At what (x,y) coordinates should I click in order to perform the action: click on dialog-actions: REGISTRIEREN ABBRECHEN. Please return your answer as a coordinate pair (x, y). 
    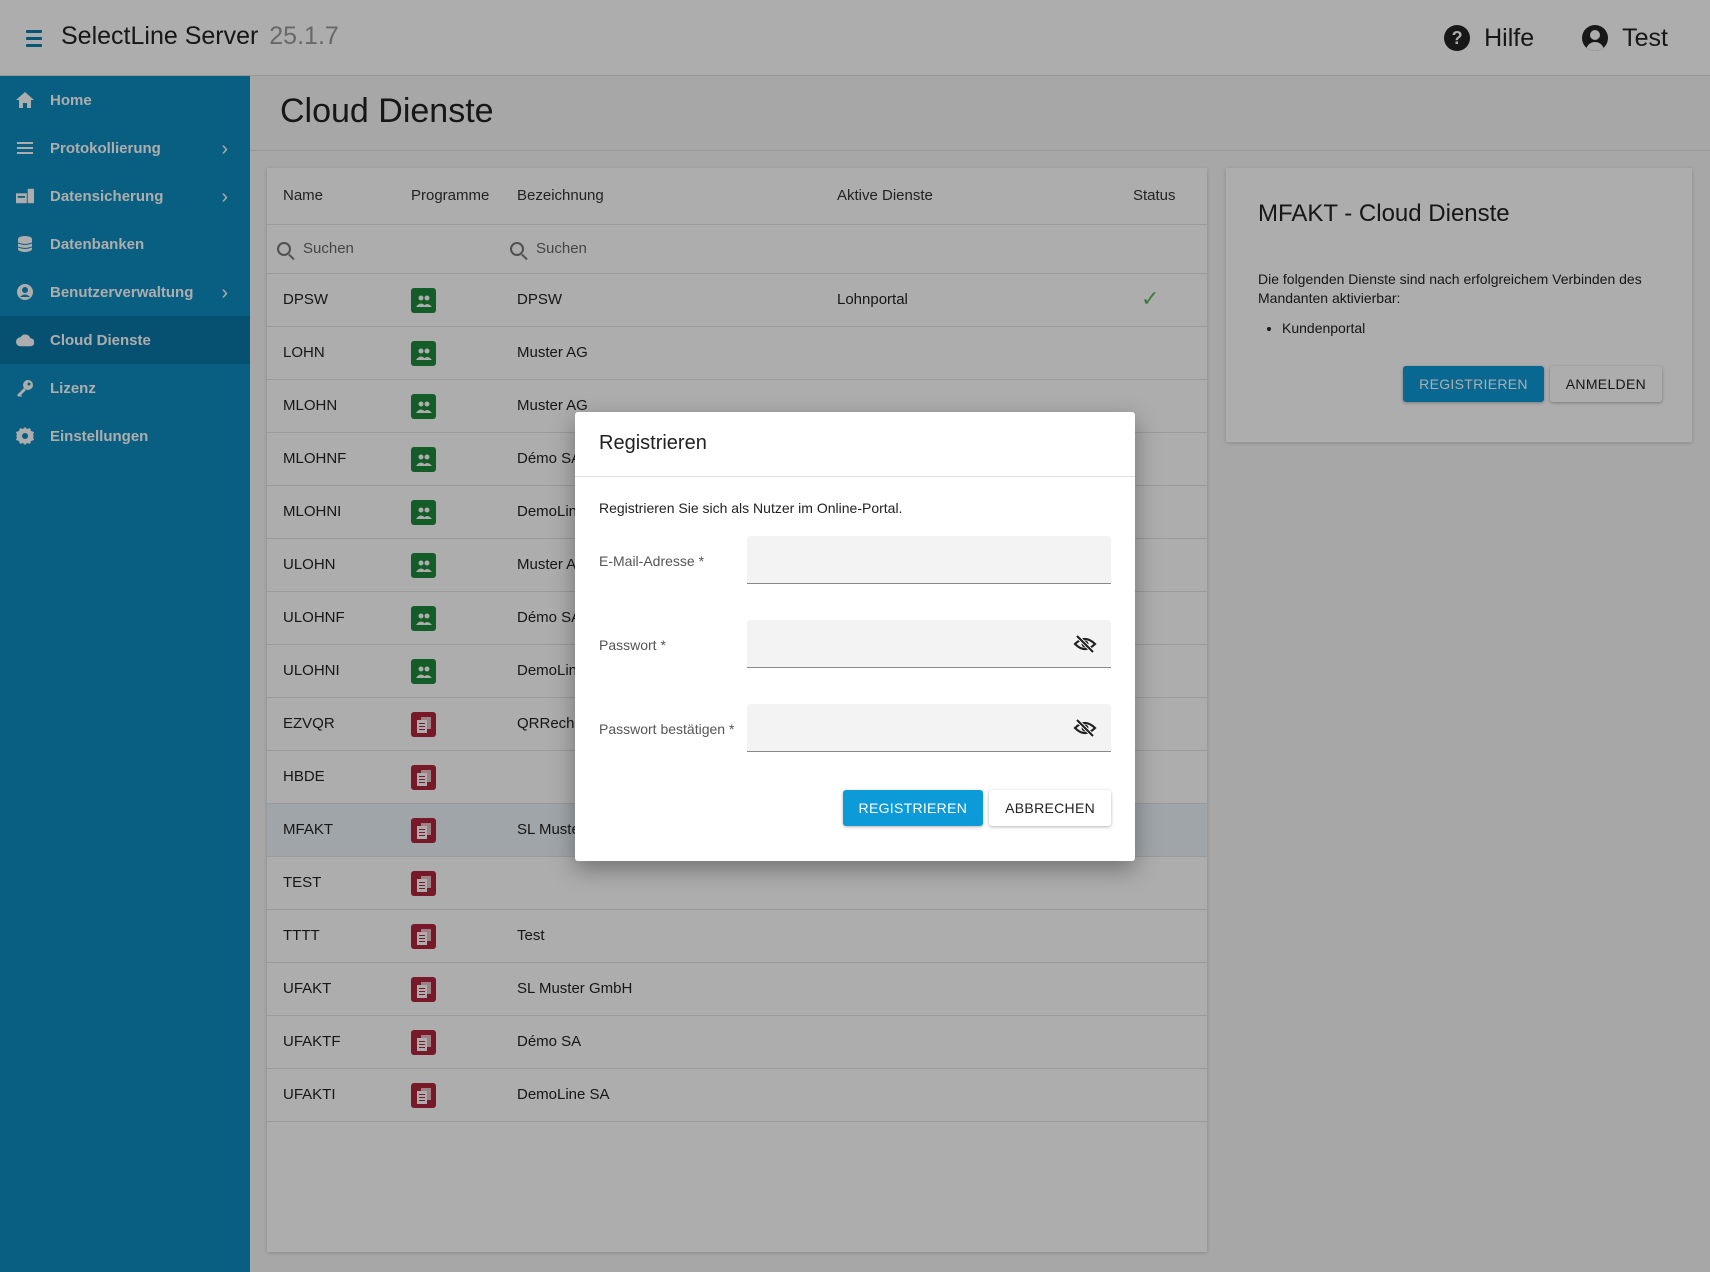
    Looking at the image, I should click on (976, 808).